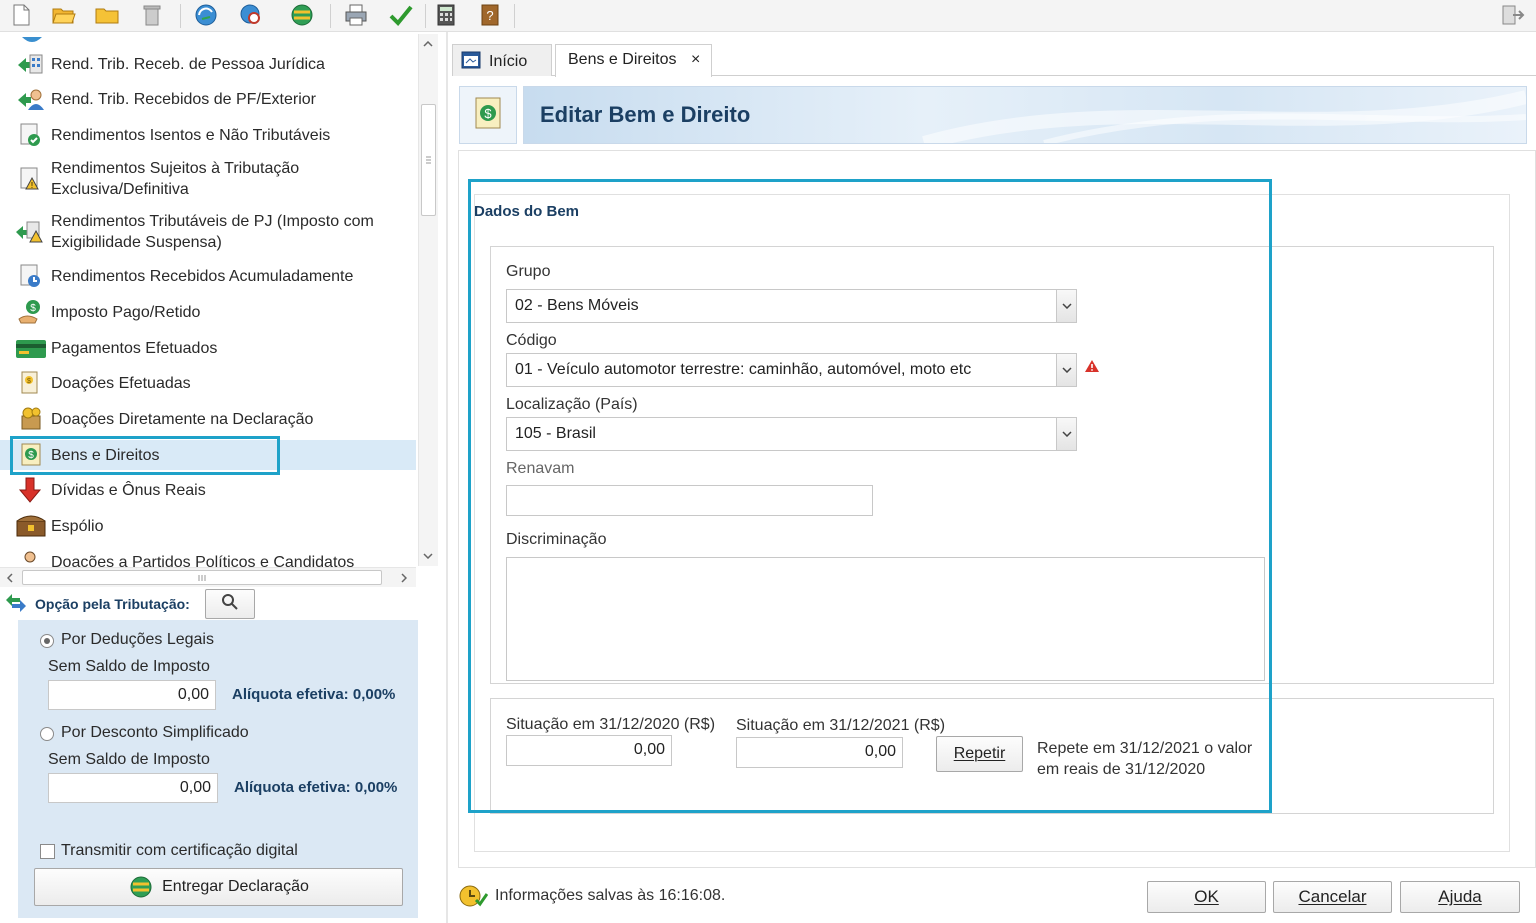 The width and height of the screenshot is (1536, 923). I want to click on cancel-button: Cancelar, so click(1332, 897).